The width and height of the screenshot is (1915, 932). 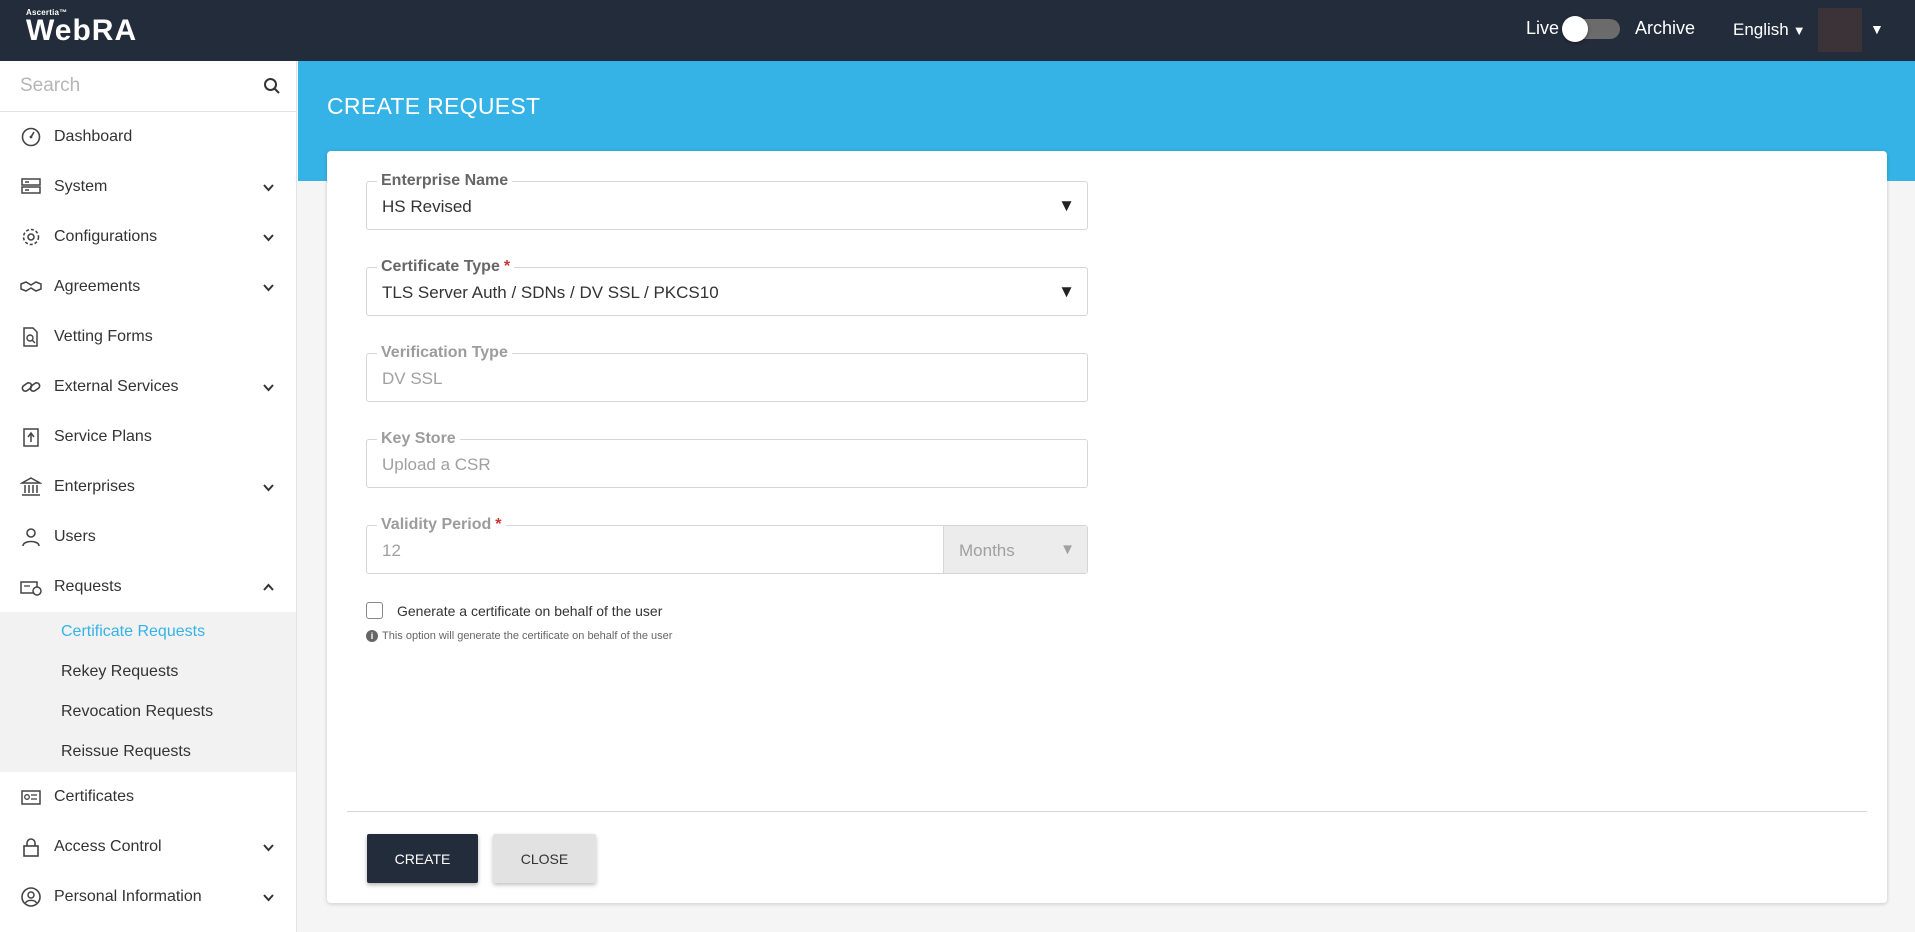 I want to click on sidebar-item-configurations: Configurations, so click(x=148, y=237).